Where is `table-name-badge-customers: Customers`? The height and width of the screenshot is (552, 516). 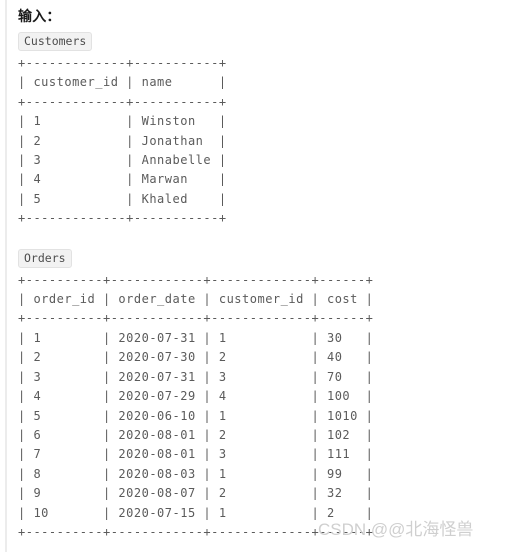
table-name-badge-customers: Customers is located at coordinates (55, 41).